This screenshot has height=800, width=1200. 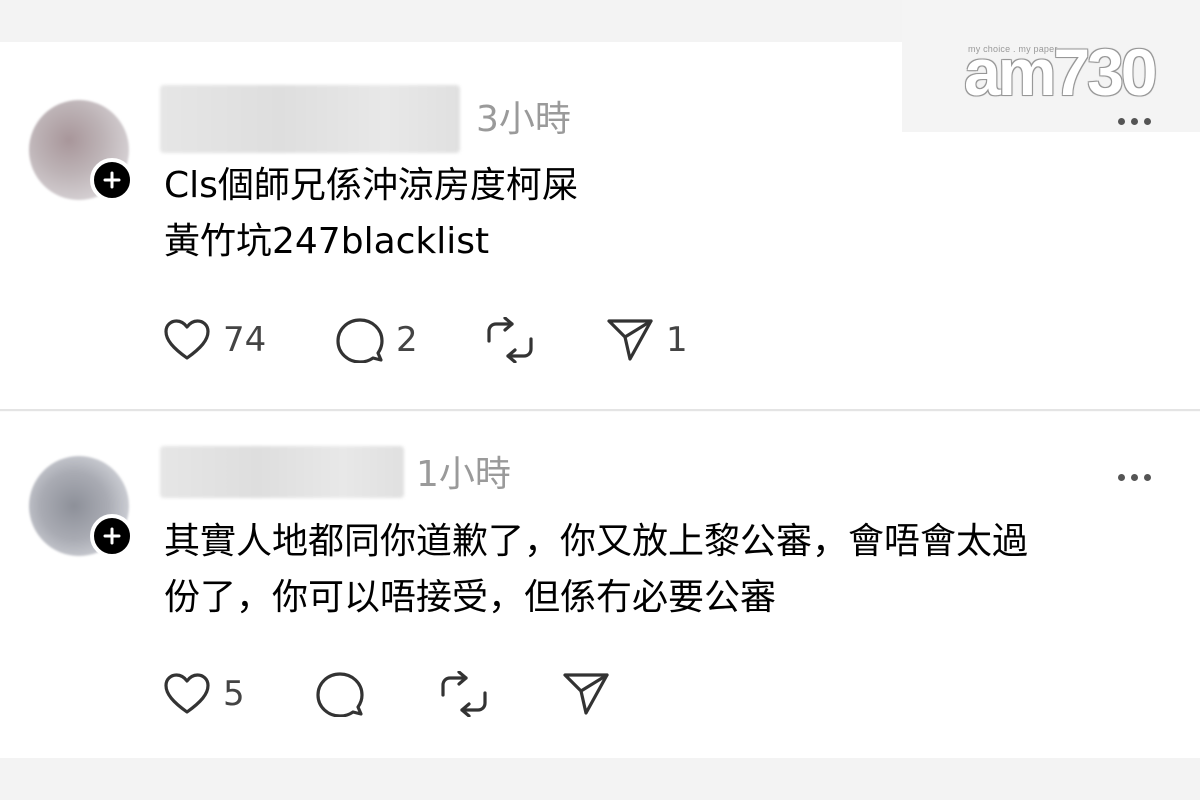 What do you see at coordinates (677, 340) in the screenshot?
I see `share-count: 1` at bounding box center [677, 340].